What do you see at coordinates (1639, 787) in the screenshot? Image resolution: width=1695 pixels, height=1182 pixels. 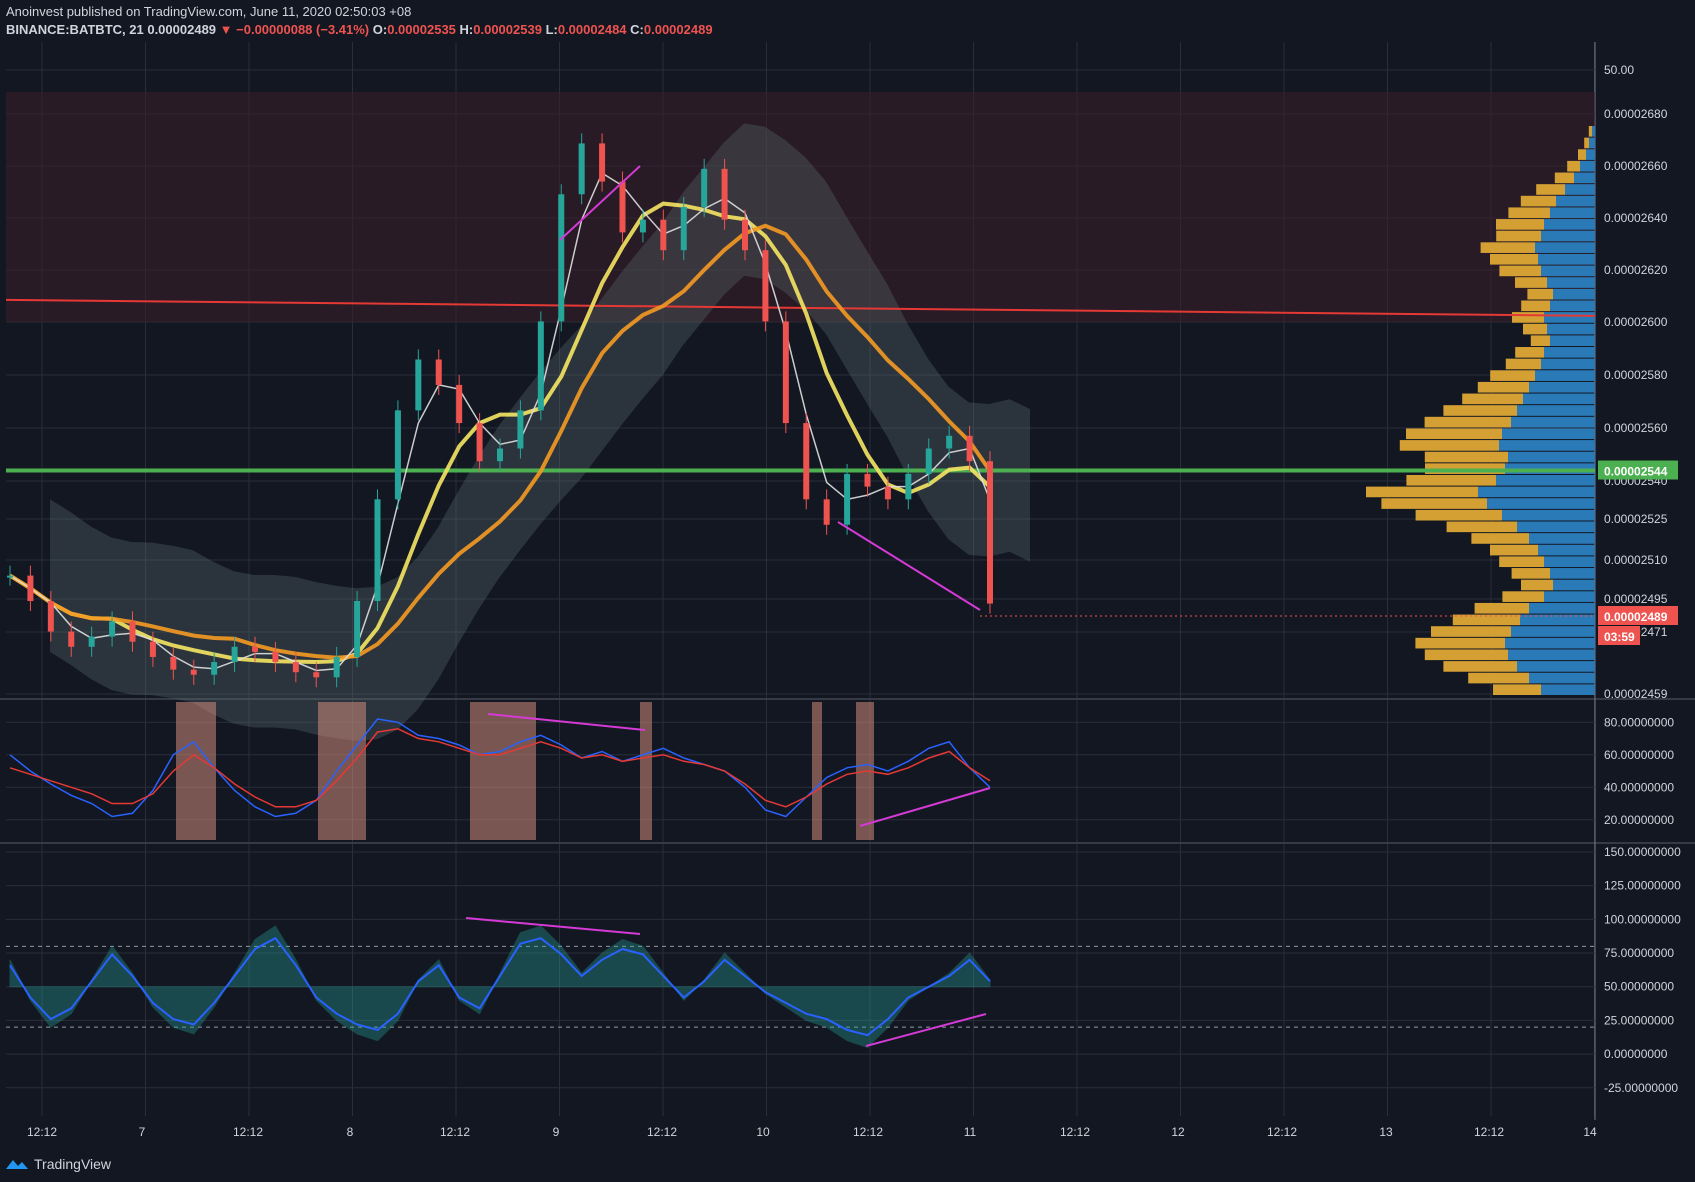 I see `osc1-tick-label: 40.00000000` at bounding box center [1639, 787].